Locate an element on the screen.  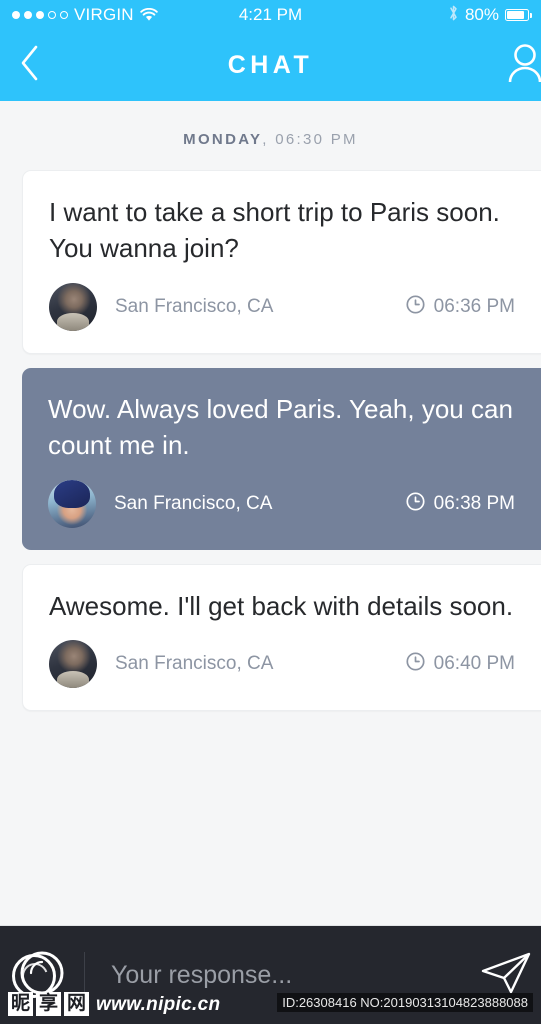
app-header: CHAT is located at coordinates (270, 65).